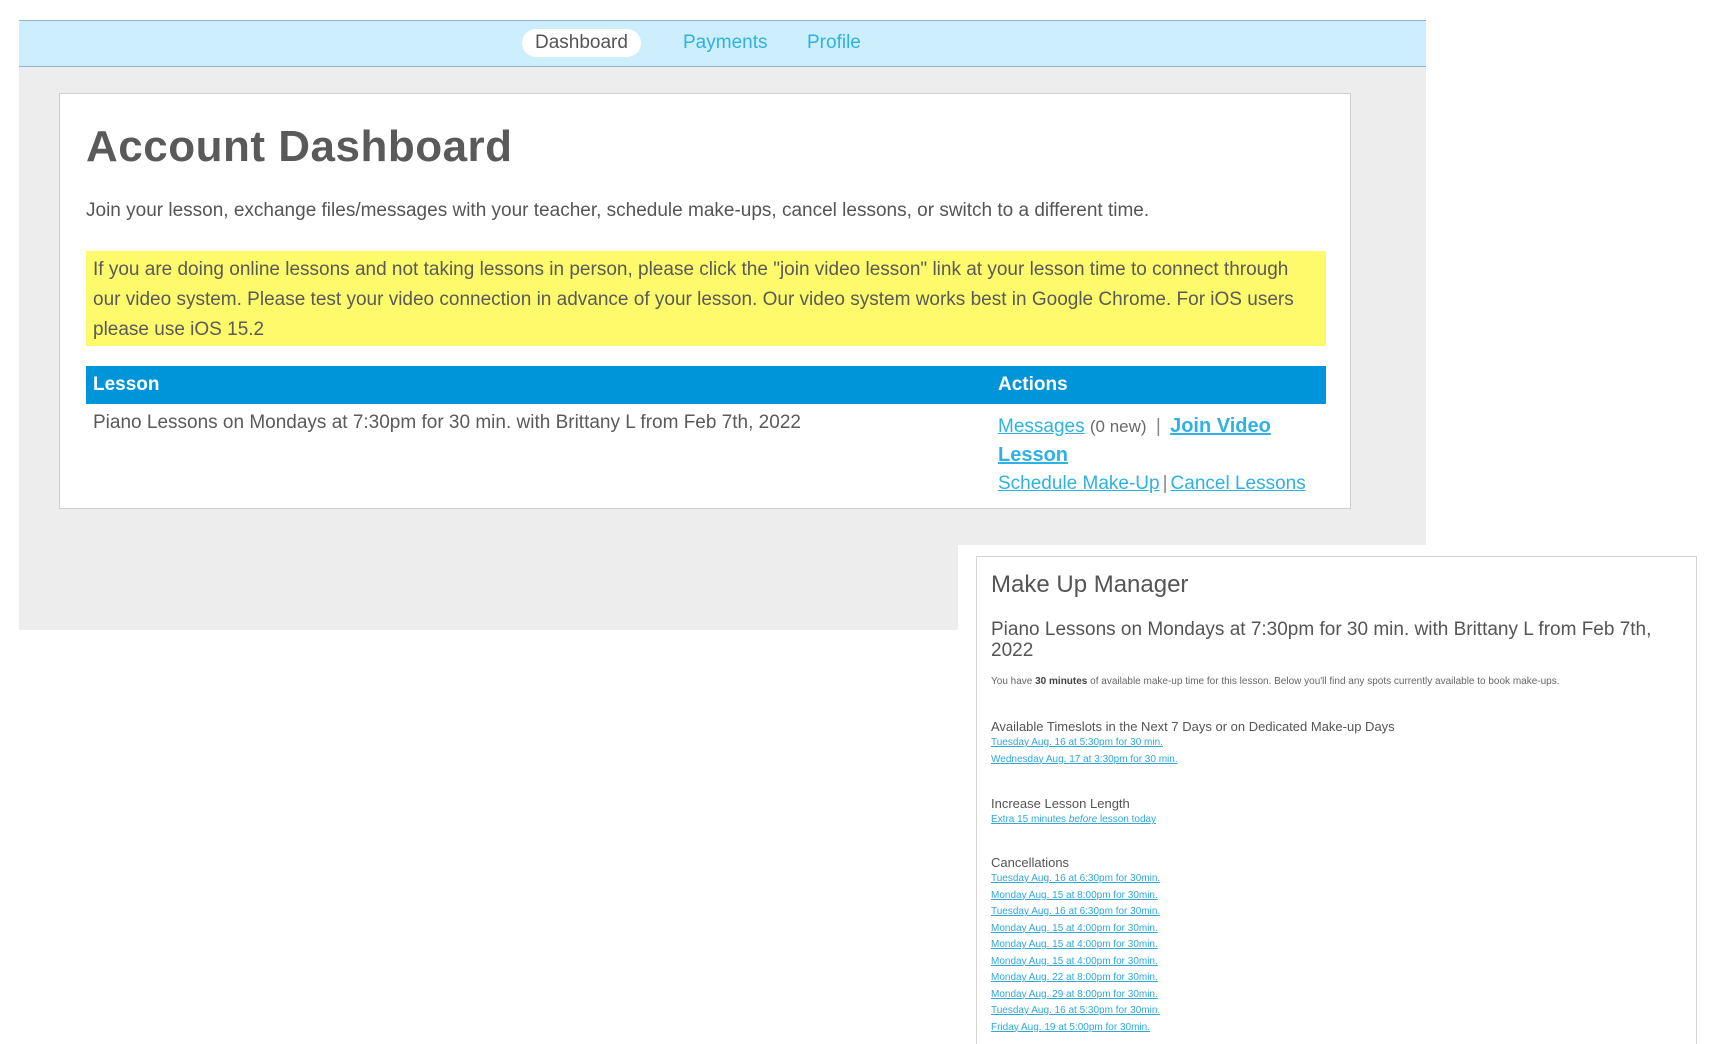 This screenshot has width=1729, height=1044. Describe the element at coordinates (1083, 819) in the screenshot. I see `extra-link-emphasis: before` at that location.